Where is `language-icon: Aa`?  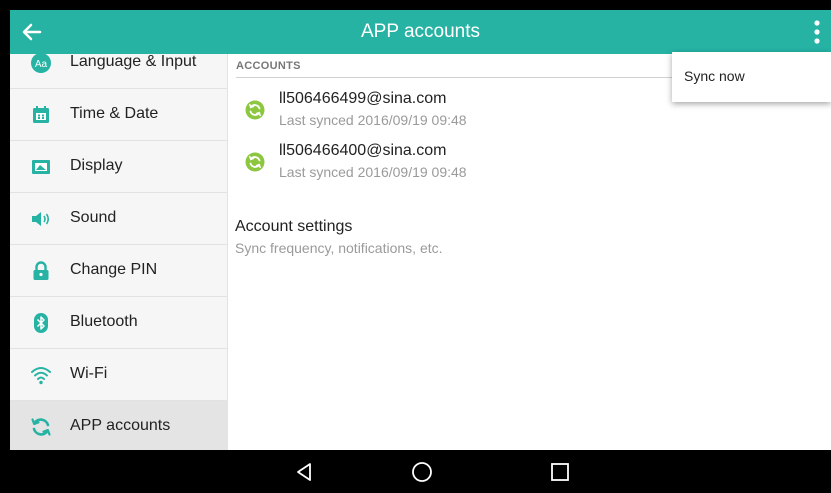
language-icon: Aa is located at coordinates (41, 63).